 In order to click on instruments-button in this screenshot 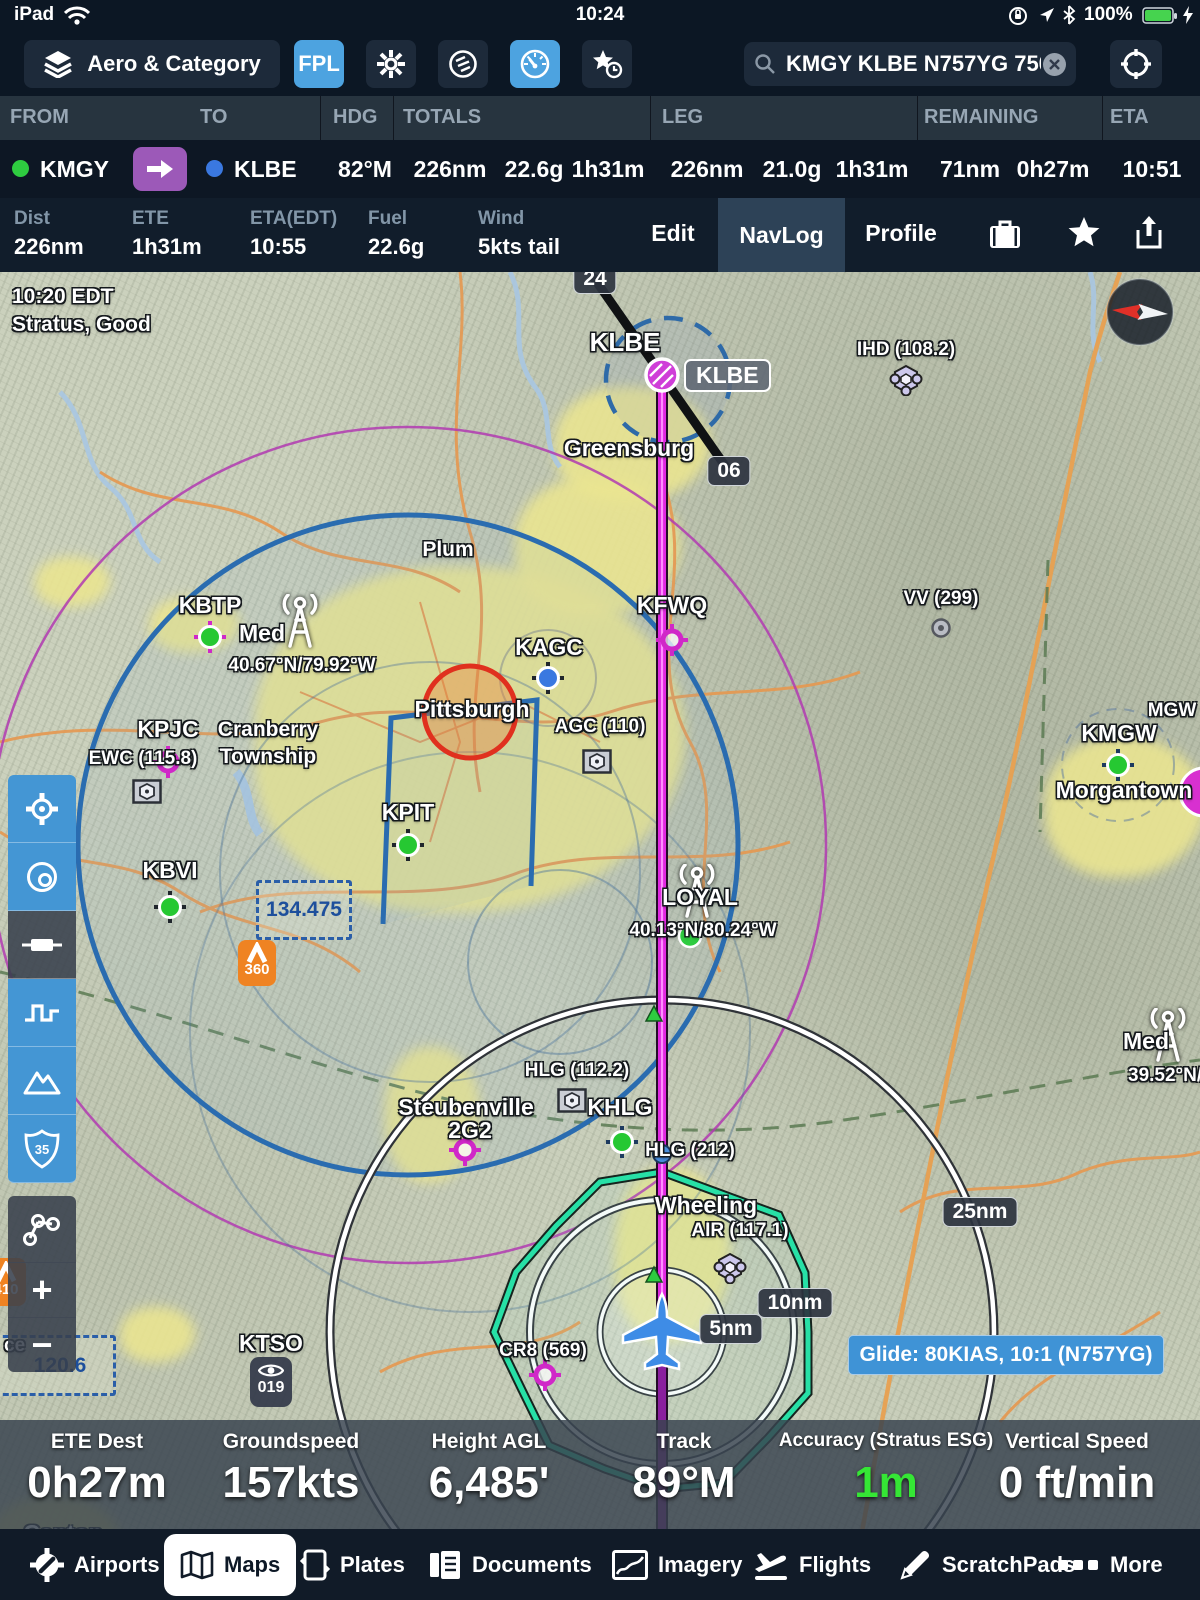, I will do `click(535, 64)`.